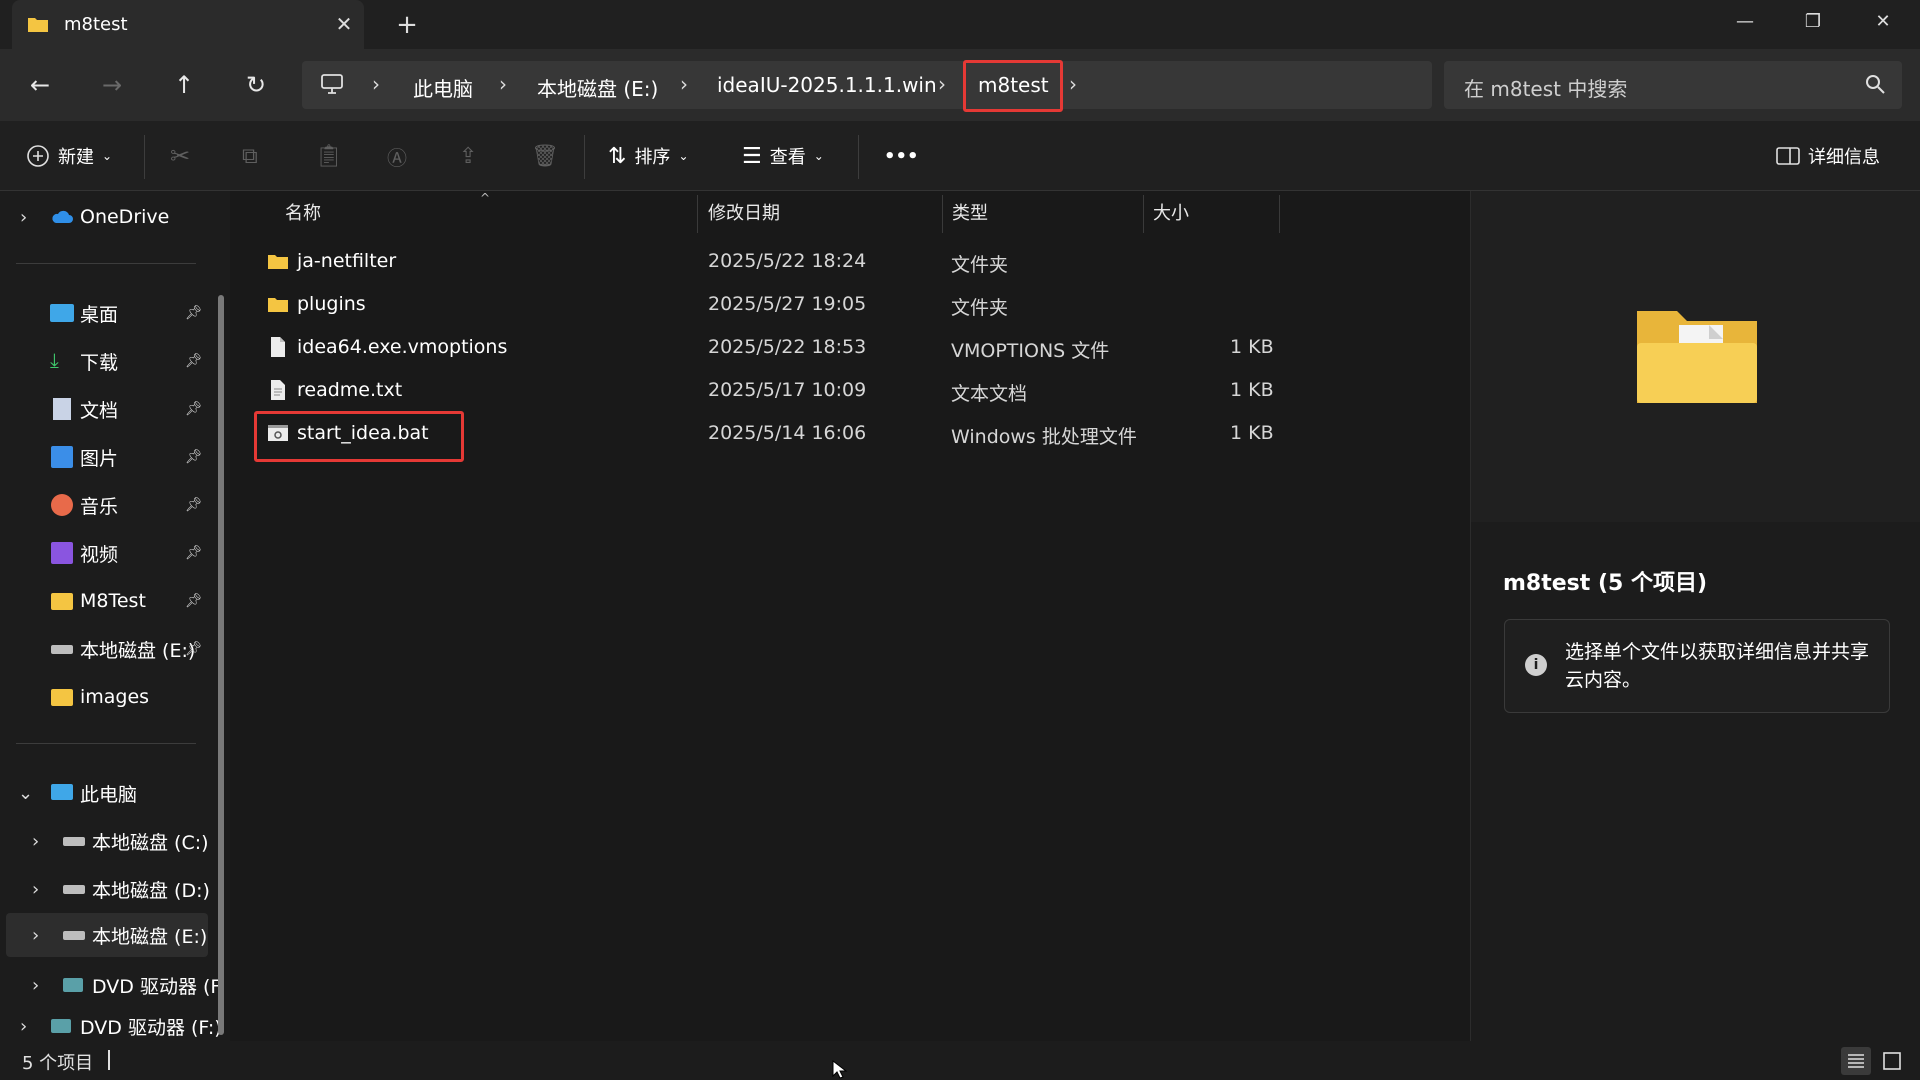 The image size is (1920, 1080). I want to click on new-tab-button: +, so click(407, 25).